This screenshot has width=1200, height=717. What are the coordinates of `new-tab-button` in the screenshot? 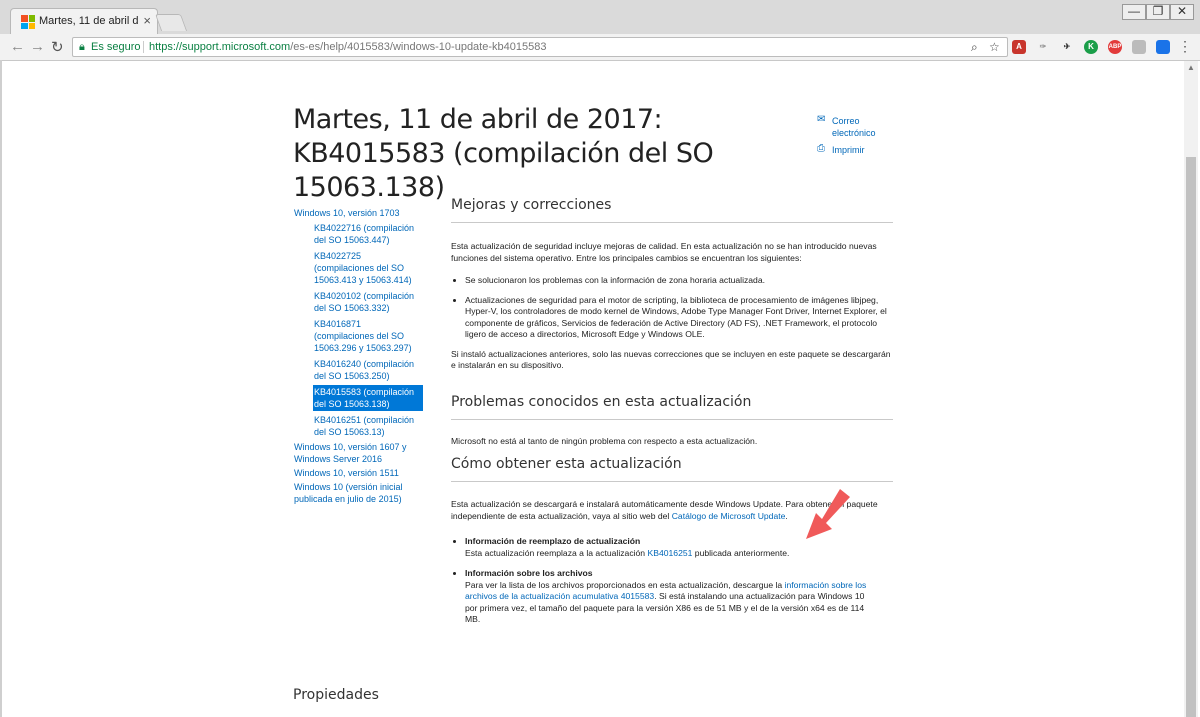 It's located at (171, 22).